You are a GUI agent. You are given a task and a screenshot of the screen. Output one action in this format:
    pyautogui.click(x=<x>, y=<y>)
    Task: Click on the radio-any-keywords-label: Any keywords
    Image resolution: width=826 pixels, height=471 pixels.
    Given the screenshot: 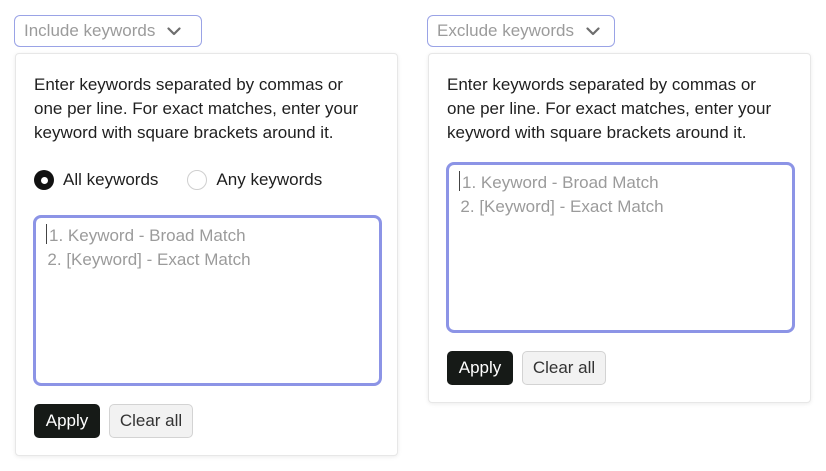 What is the action you would take?
    pyautogui.click(x=269, y=179)
    